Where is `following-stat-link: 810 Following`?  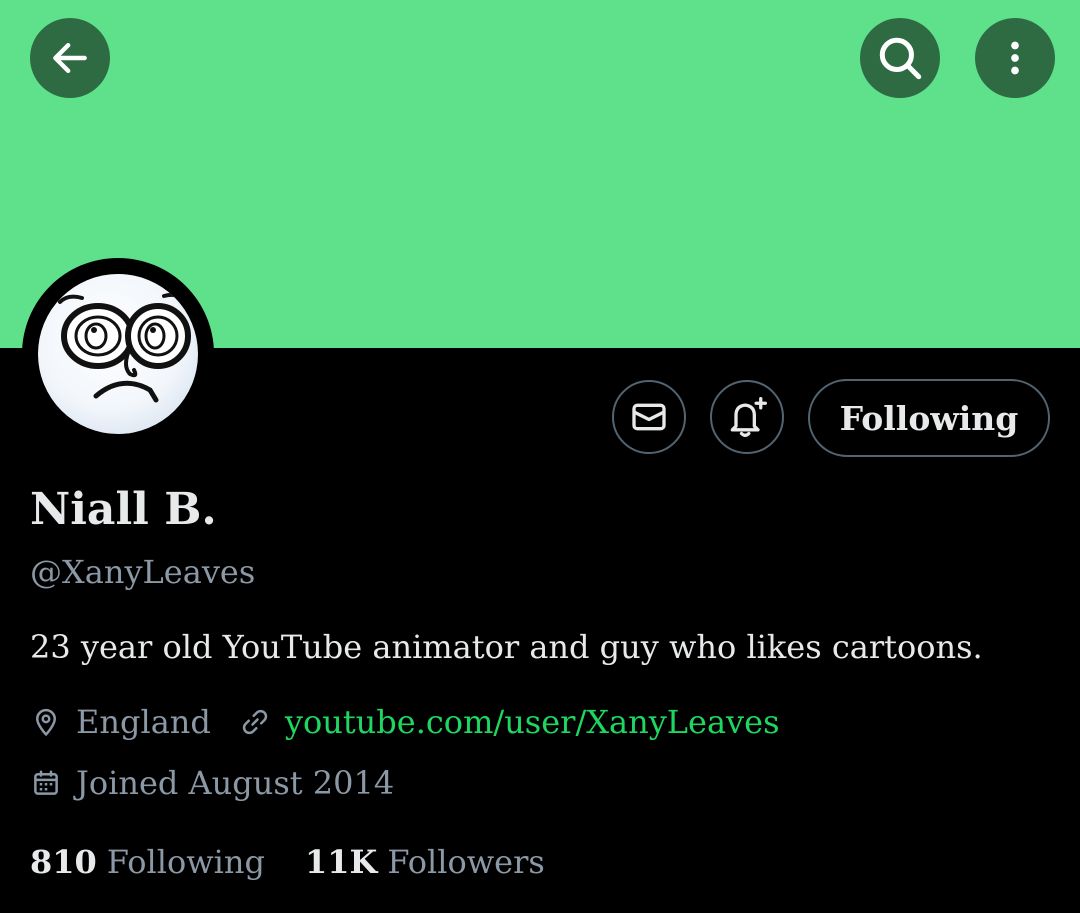 following-stat-link: 810 Following is located at coordinates (147, 862).